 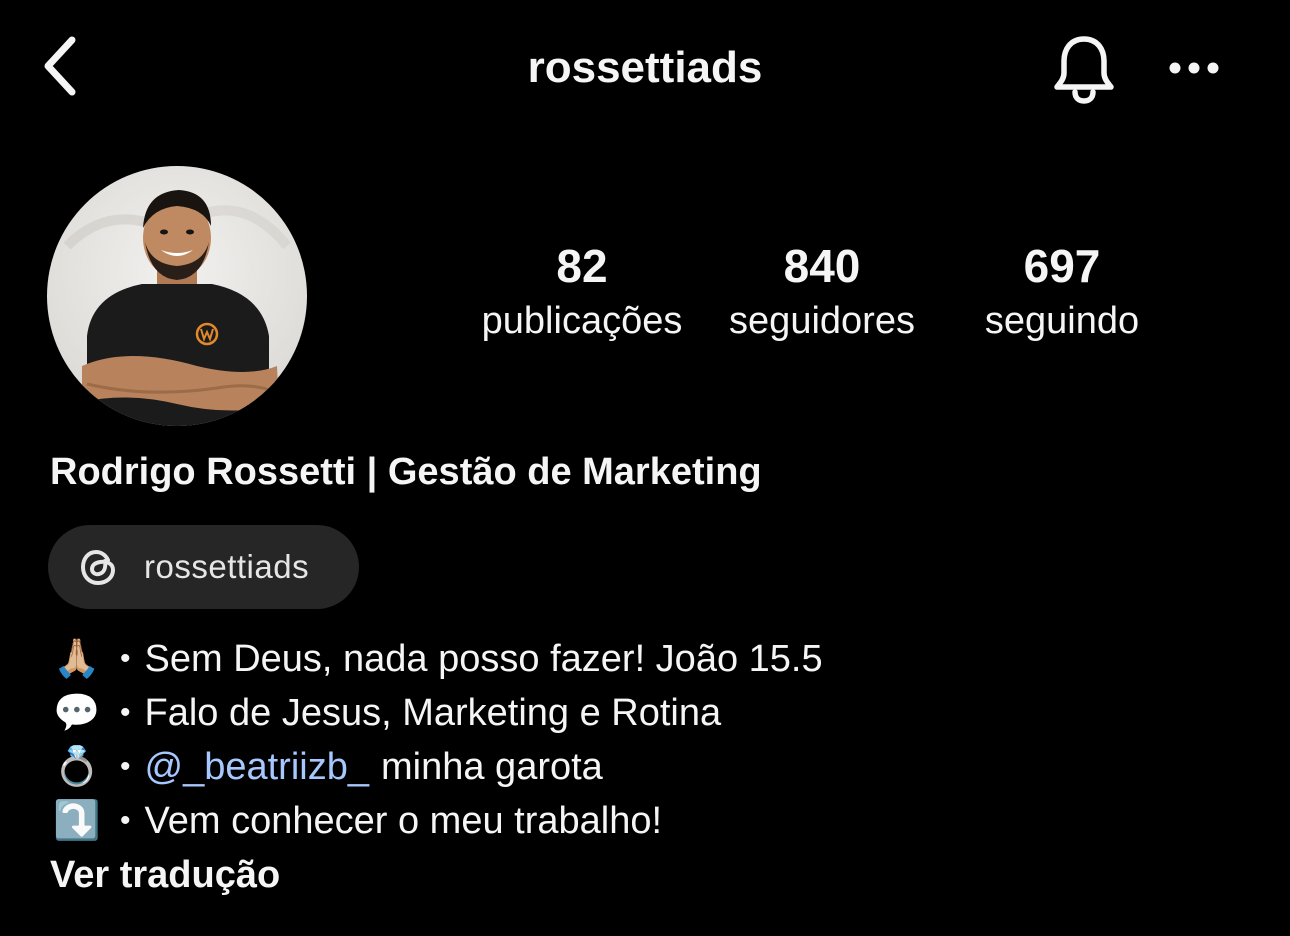 What do you see at coordinates (1062, 266) in the screenshot?
I see `following-count: 697` at bounding box center [1062, 266].